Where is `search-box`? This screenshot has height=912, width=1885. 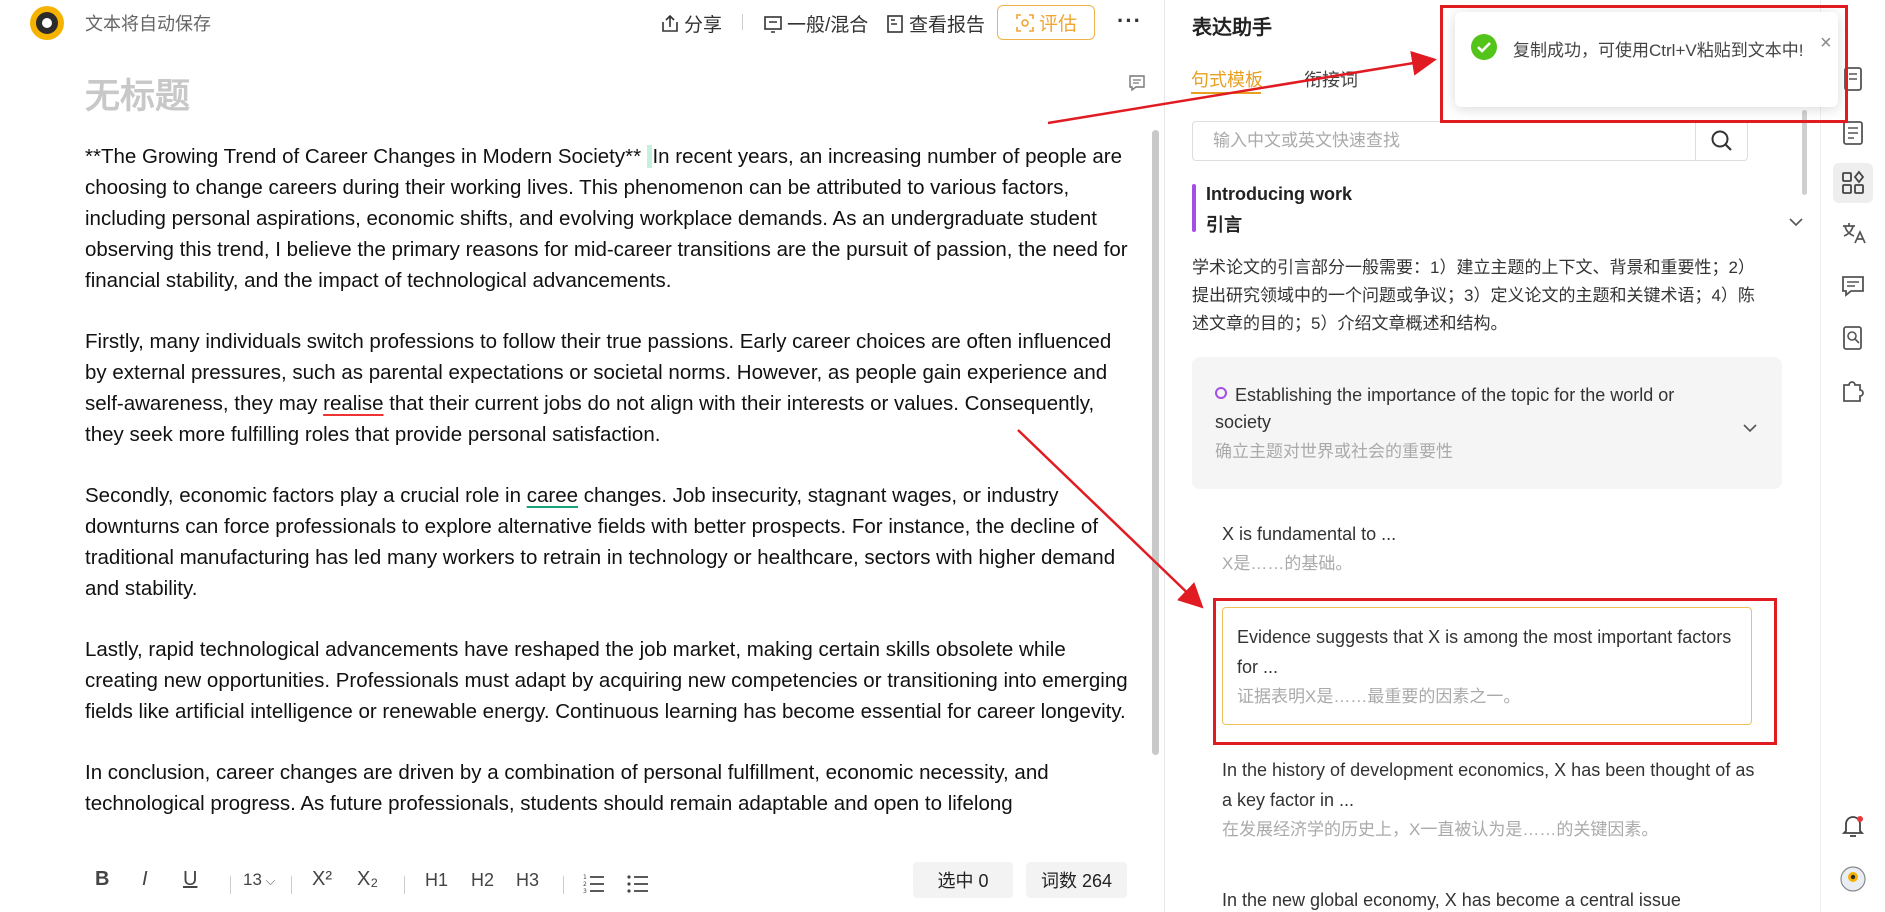 search-box is located at coordinates (1470, 141).